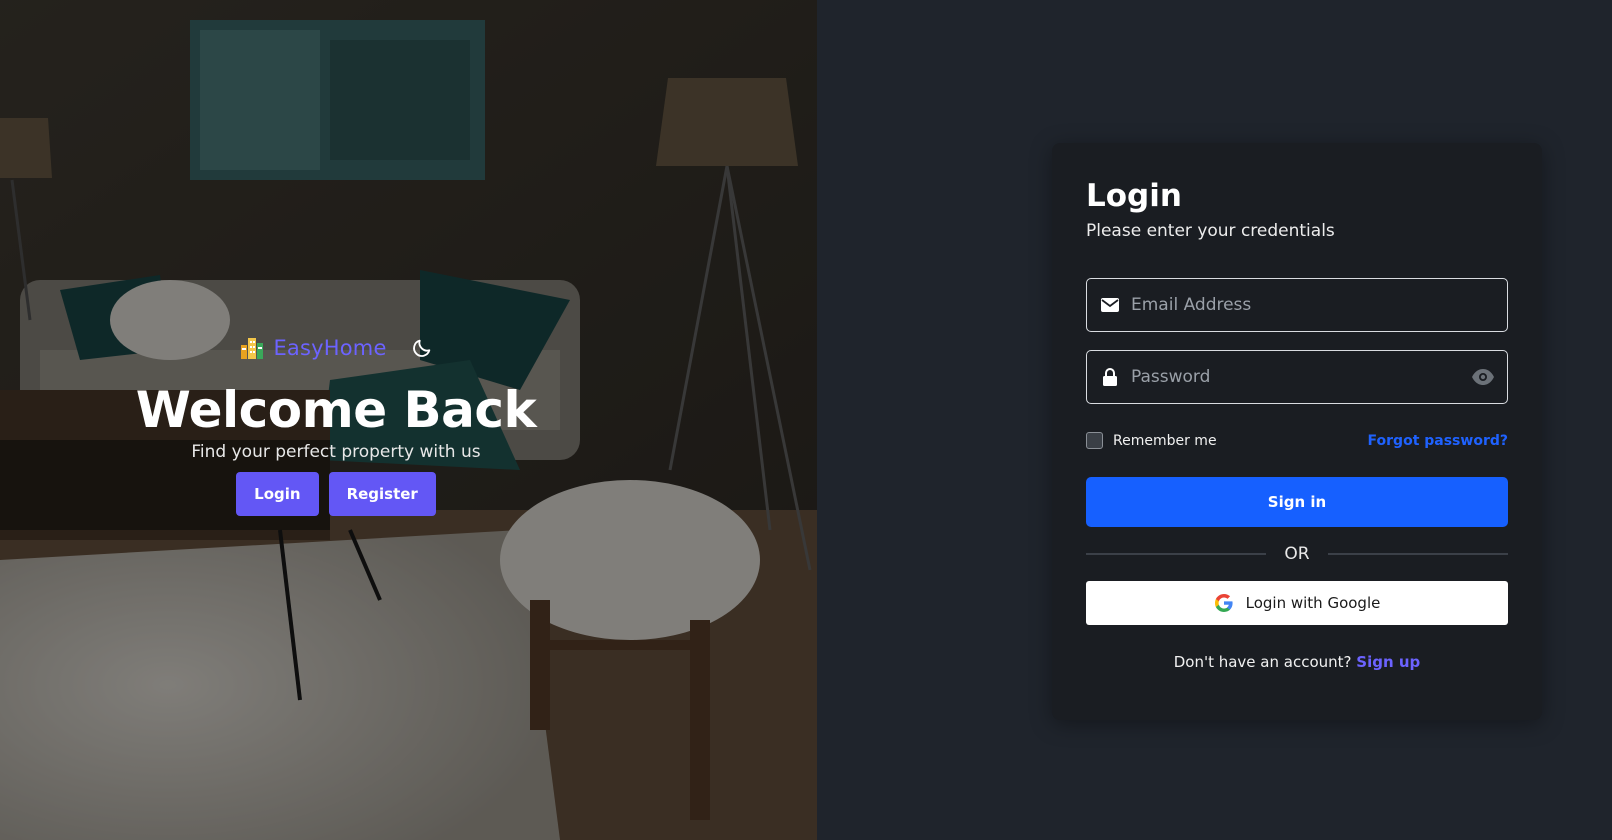 The image size is (1612, 840). What do you see at coordinates (1210, 231) in the screenshot?
I see `login-subtitle: Please enter your credentials` at bounding box center [1210, 231].